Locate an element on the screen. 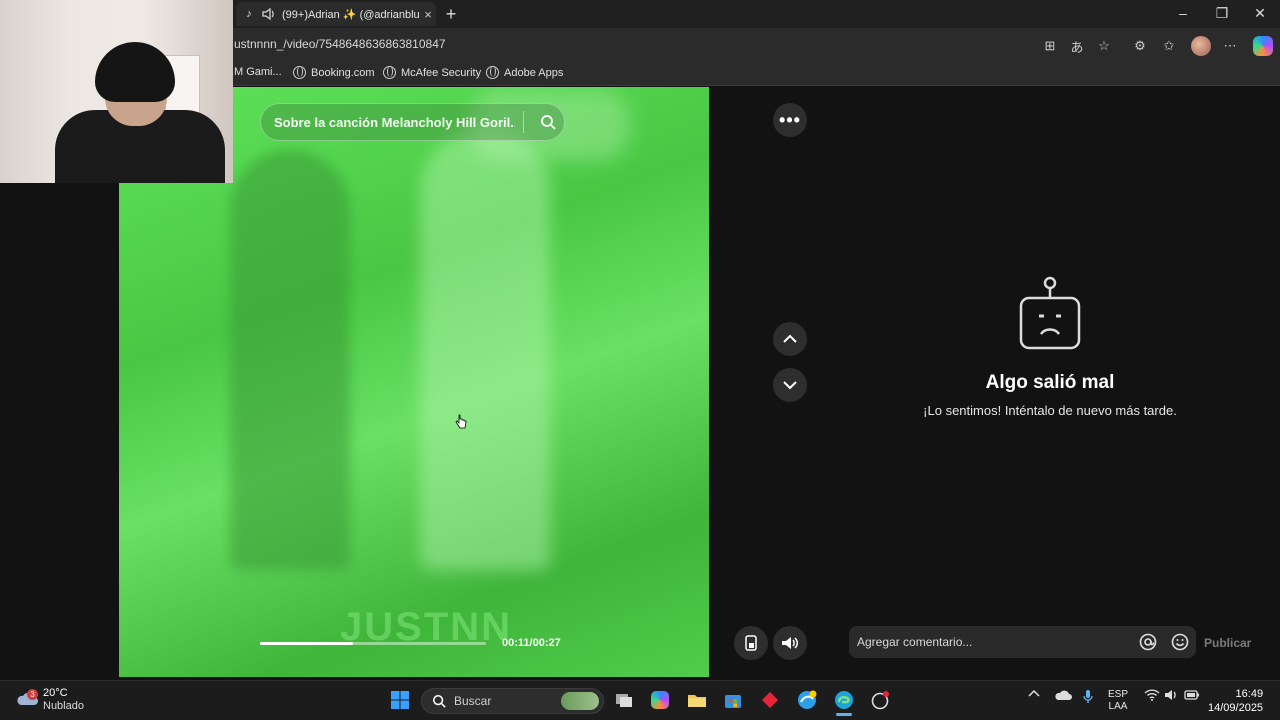 The width and height of the screenshot is (1280, 720). taskbar-search: Buscar is located at coordinates (512, 701).